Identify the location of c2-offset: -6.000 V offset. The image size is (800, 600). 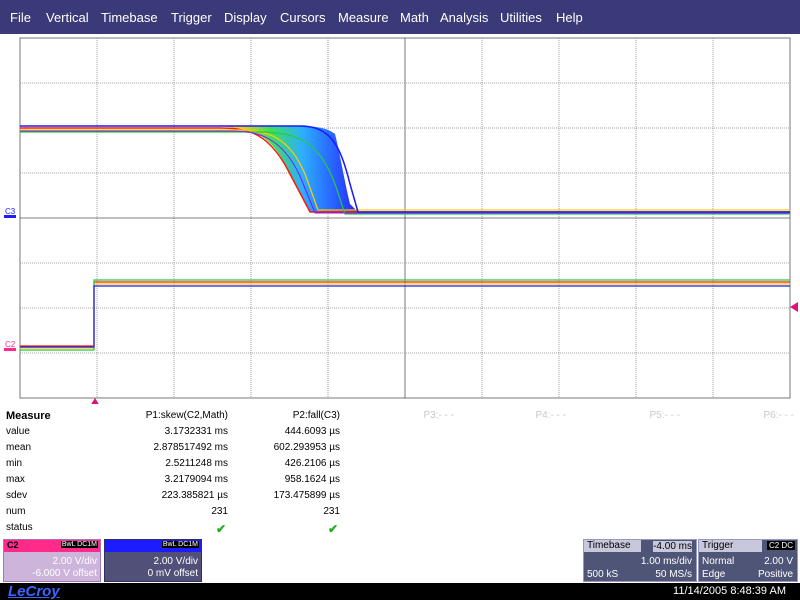
(64, 573).